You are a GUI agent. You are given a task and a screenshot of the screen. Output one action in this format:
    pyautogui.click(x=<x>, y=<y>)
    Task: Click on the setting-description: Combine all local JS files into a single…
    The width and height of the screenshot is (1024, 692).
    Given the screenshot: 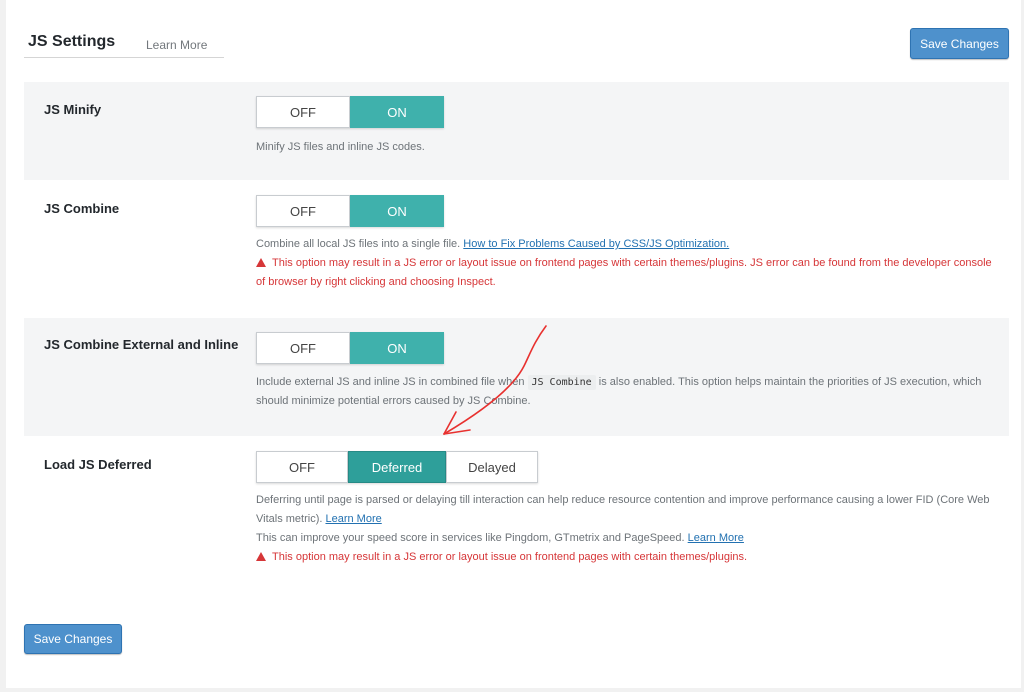 What is the action you would take?
    pyautogui.click(x=628, y=263)
    